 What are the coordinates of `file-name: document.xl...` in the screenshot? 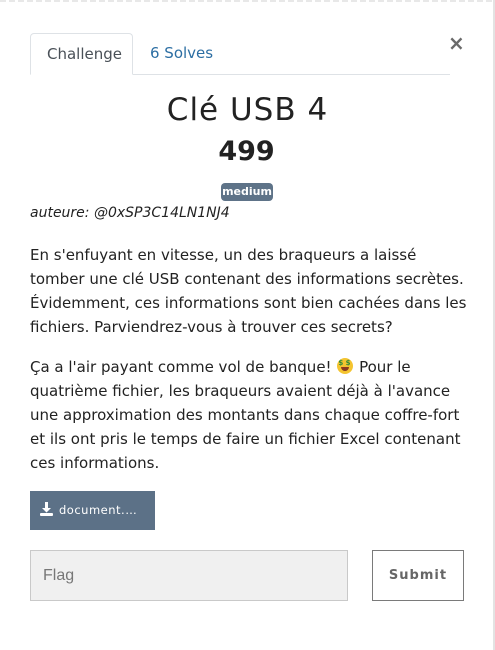 It's located at (101, 510).